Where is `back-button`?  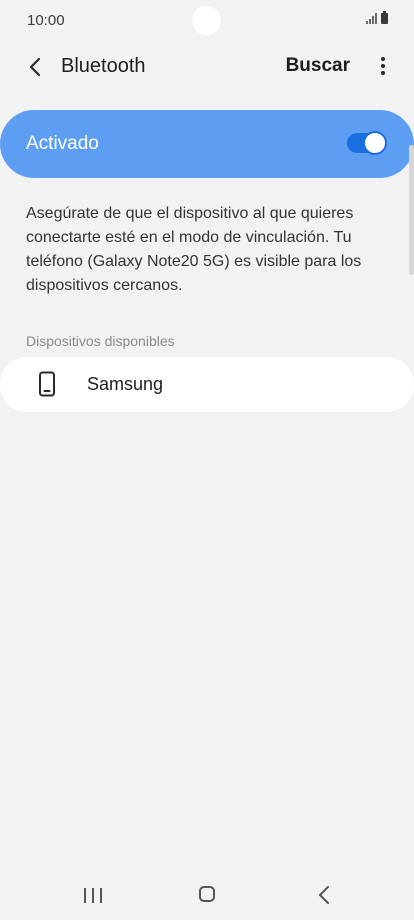 back-button is located at coordinates (35, 67).